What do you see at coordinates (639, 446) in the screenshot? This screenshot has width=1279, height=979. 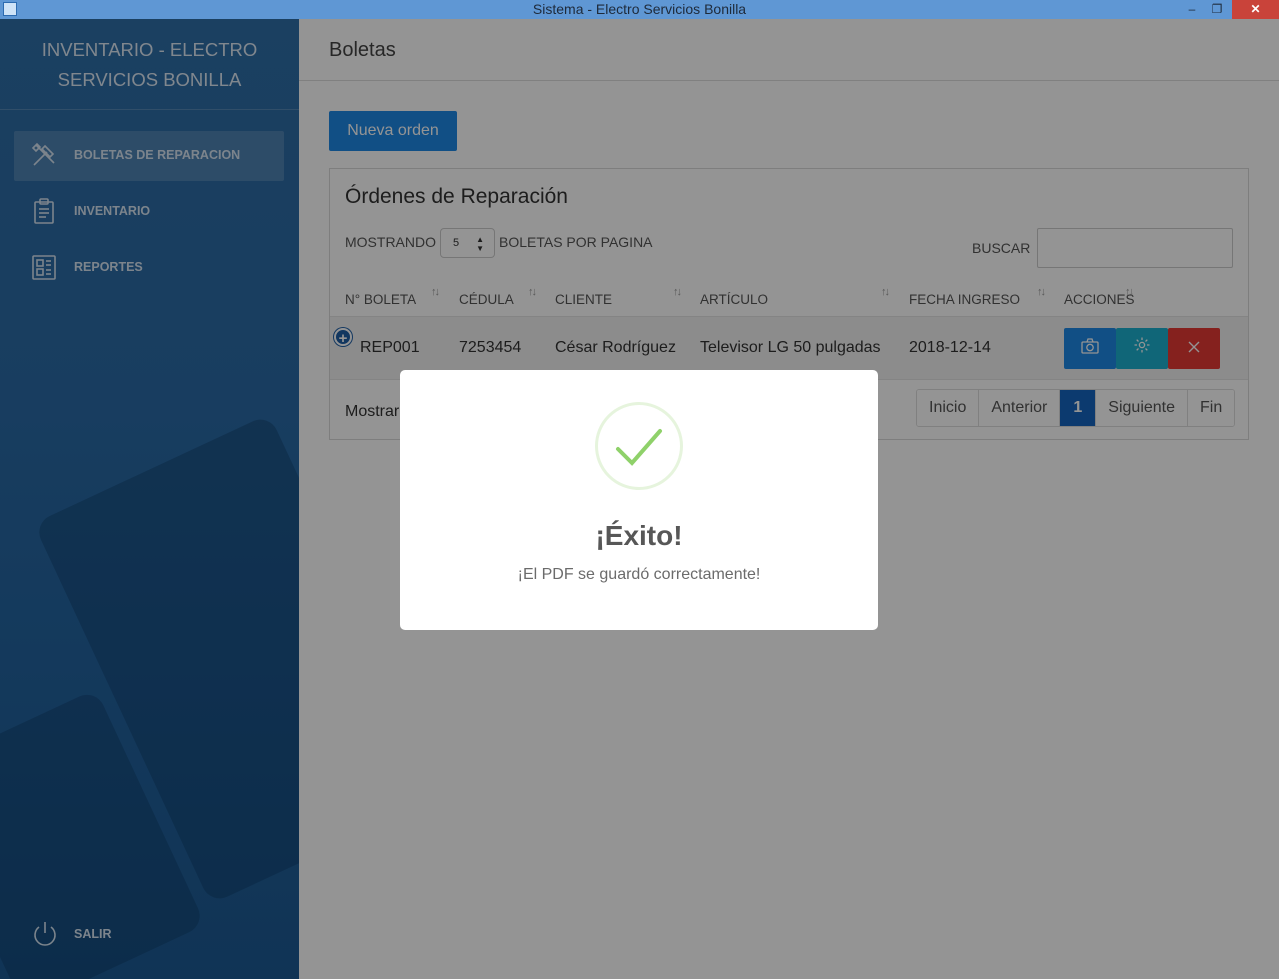 I see `success-check-icon` at bounding box center [639, 446].